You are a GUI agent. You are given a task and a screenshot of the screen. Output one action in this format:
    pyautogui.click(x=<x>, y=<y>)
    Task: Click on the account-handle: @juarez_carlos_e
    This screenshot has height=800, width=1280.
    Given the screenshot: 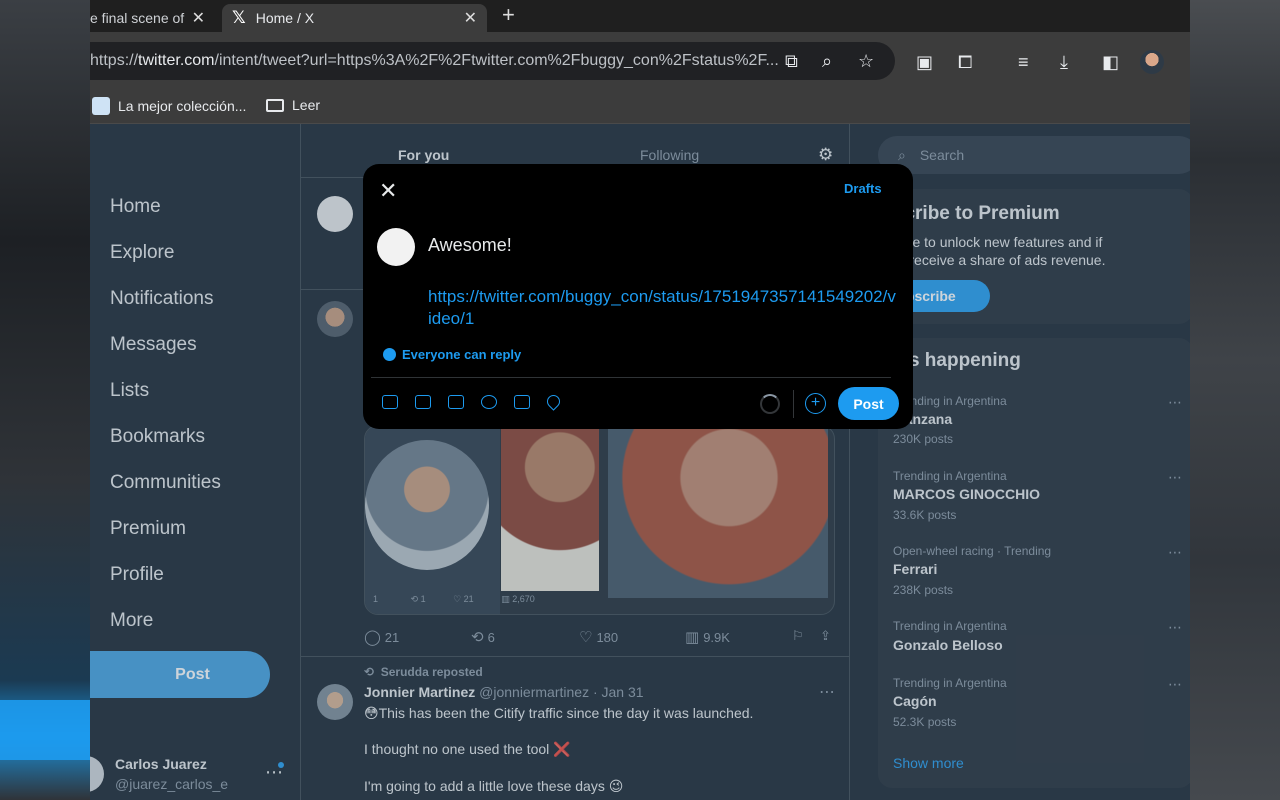 What is the action you would take?
    pyautogui.click(x=172, y=784)
    